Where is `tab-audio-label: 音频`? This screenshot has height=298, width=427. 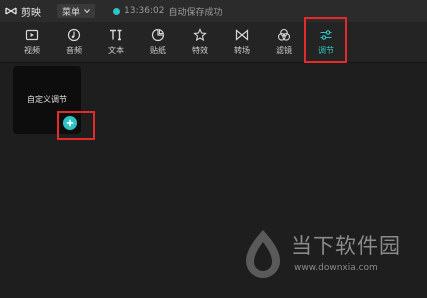 tab-audio-label: 音频 is located at coordinates (74, 50).